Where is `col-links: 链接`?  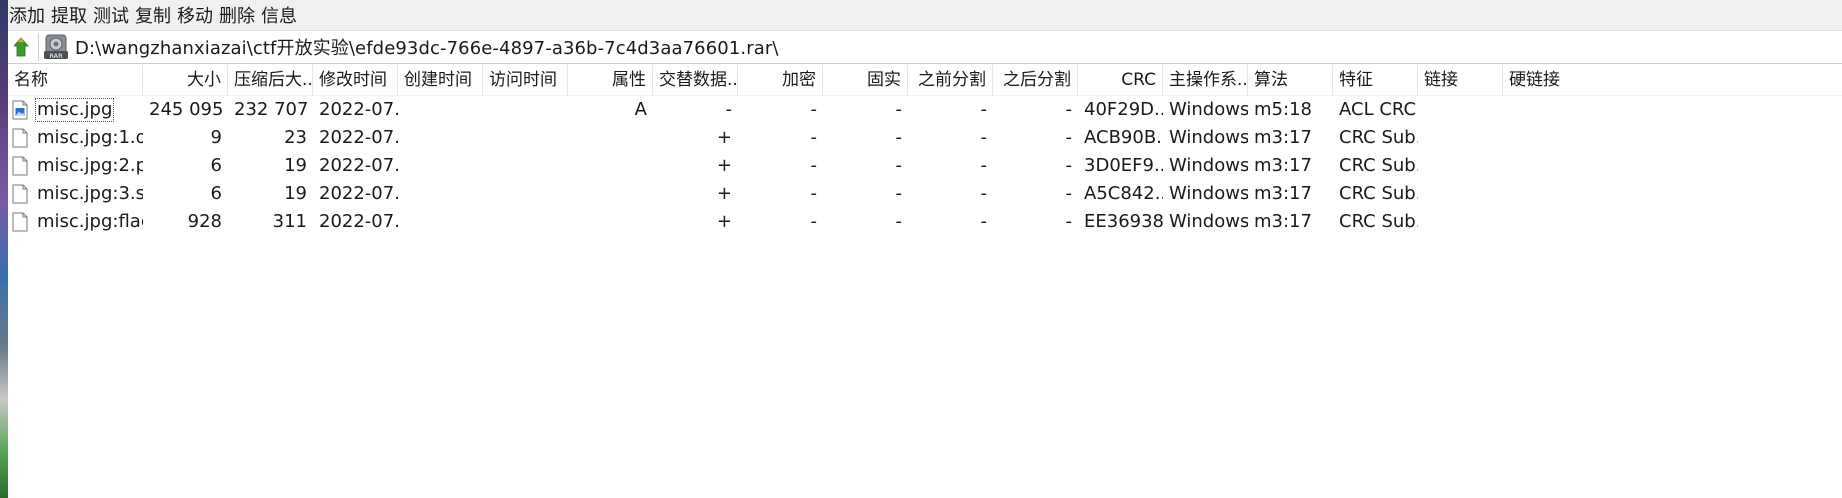
col-links: 链接 is located at coordinates (1460, 80).